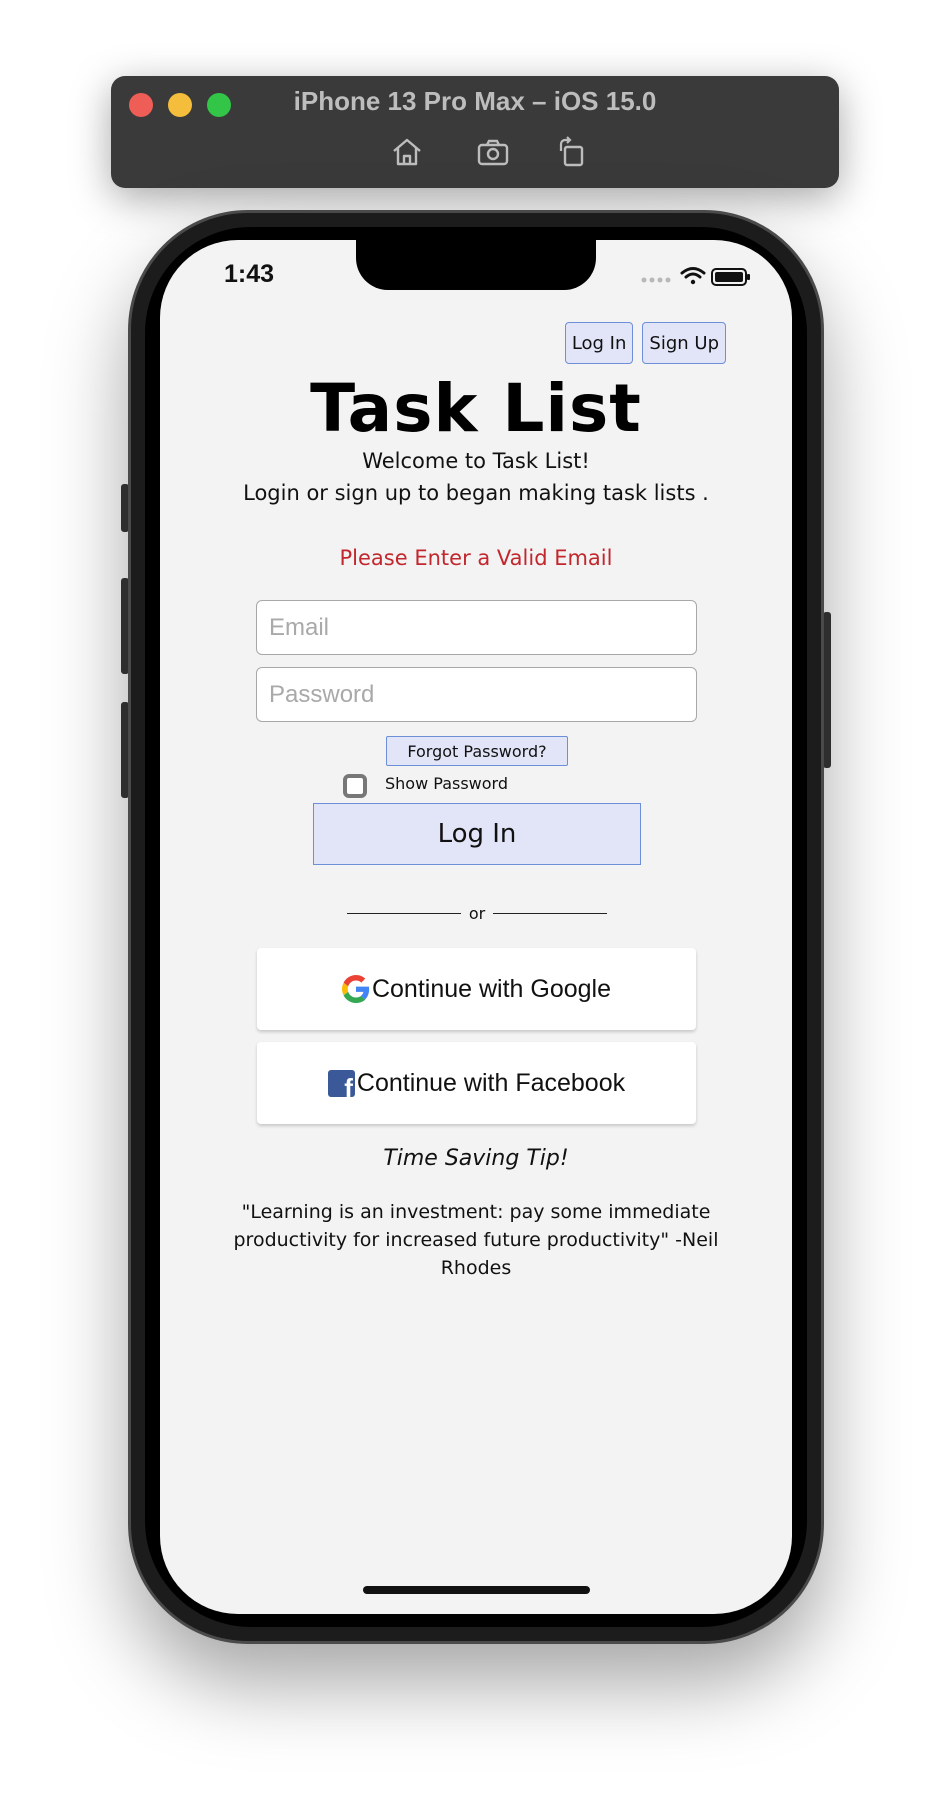  I want to click on notch, so click(476, 265).